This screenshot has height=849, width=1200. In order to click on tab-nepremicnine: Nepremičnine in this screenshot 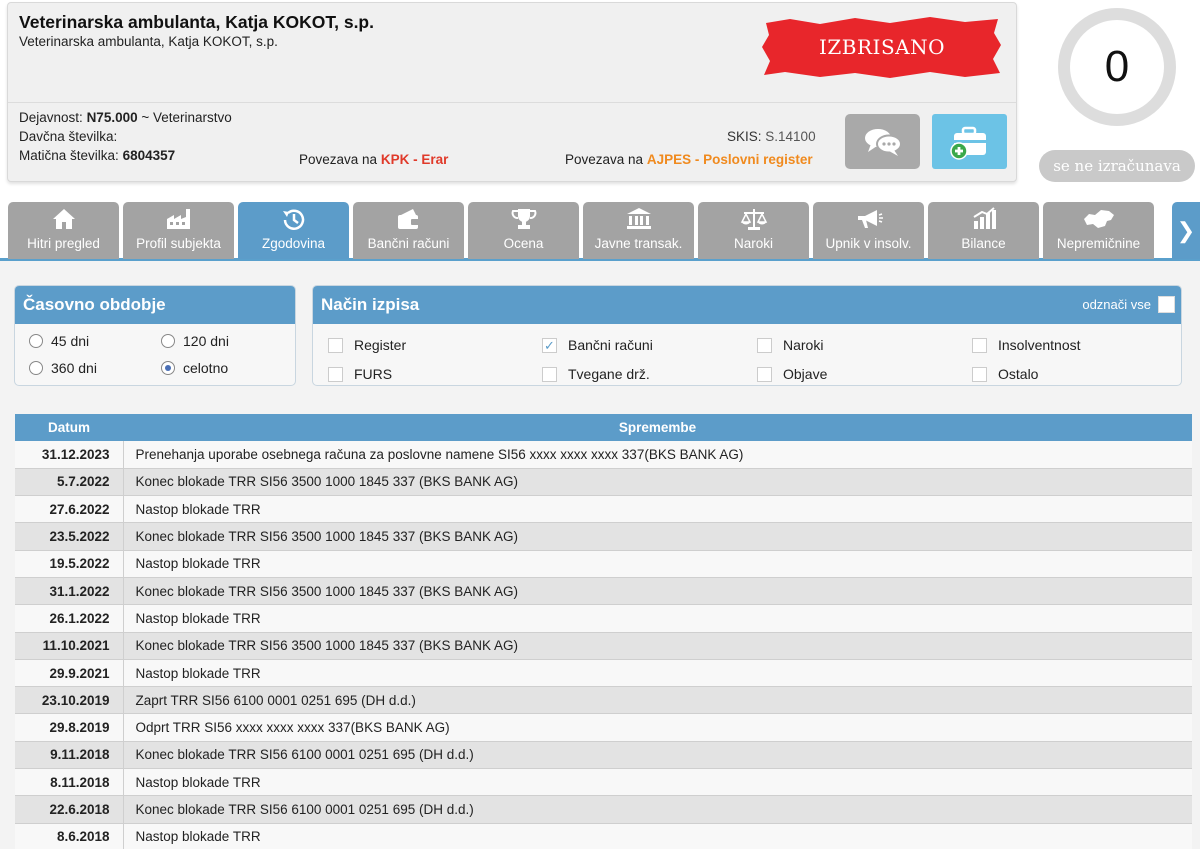, I will do `click(1098, 230)`.